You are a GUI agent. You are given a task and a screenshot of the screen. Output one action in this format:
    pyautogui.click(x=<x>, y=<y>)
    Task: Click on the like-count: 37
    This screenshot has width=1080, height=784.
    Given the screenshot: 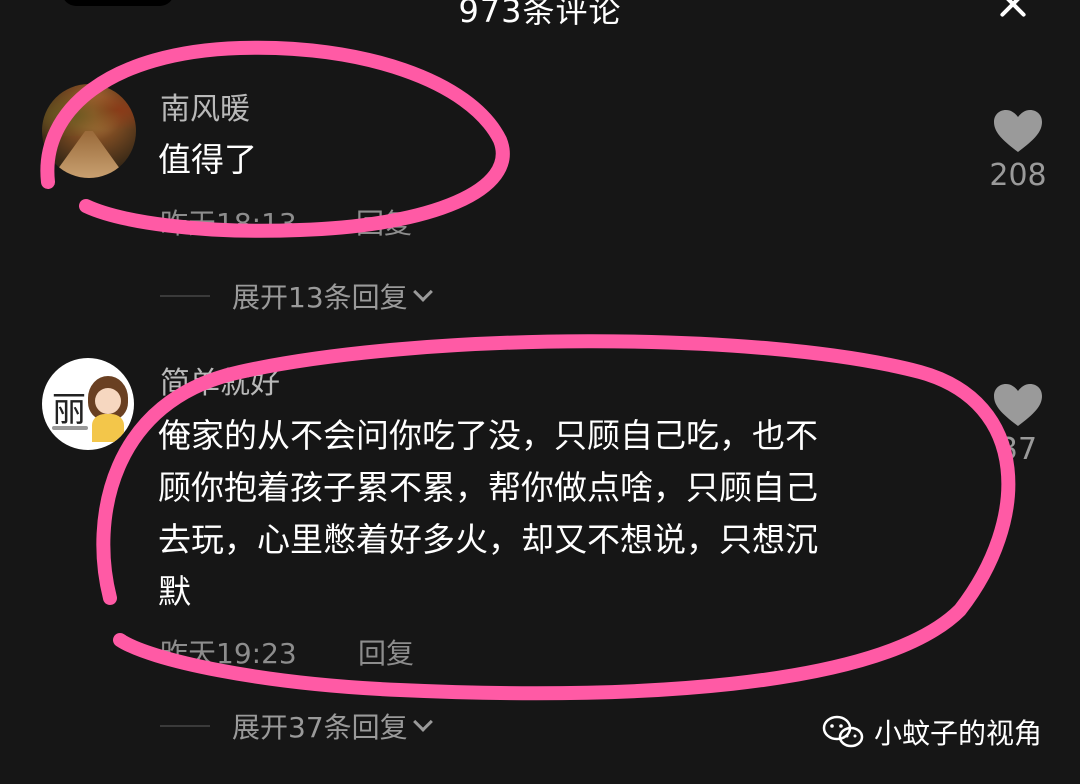 What is the action you would take?
    pyautogui.click(x=1018, y=449)
    